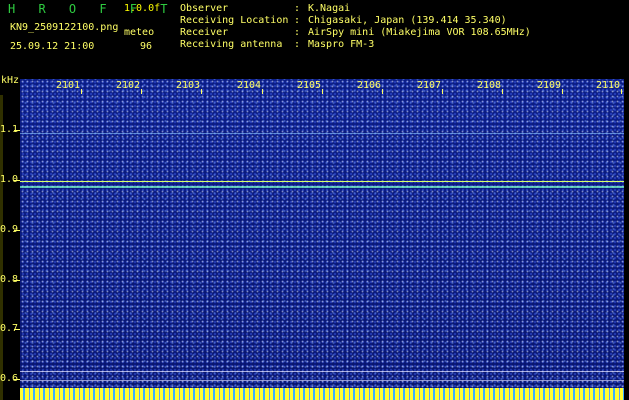  What do you see at coordinates (309, 85) in the screenshot?
I see `x-label-2105: 2105` at bounding box center [309, 85].